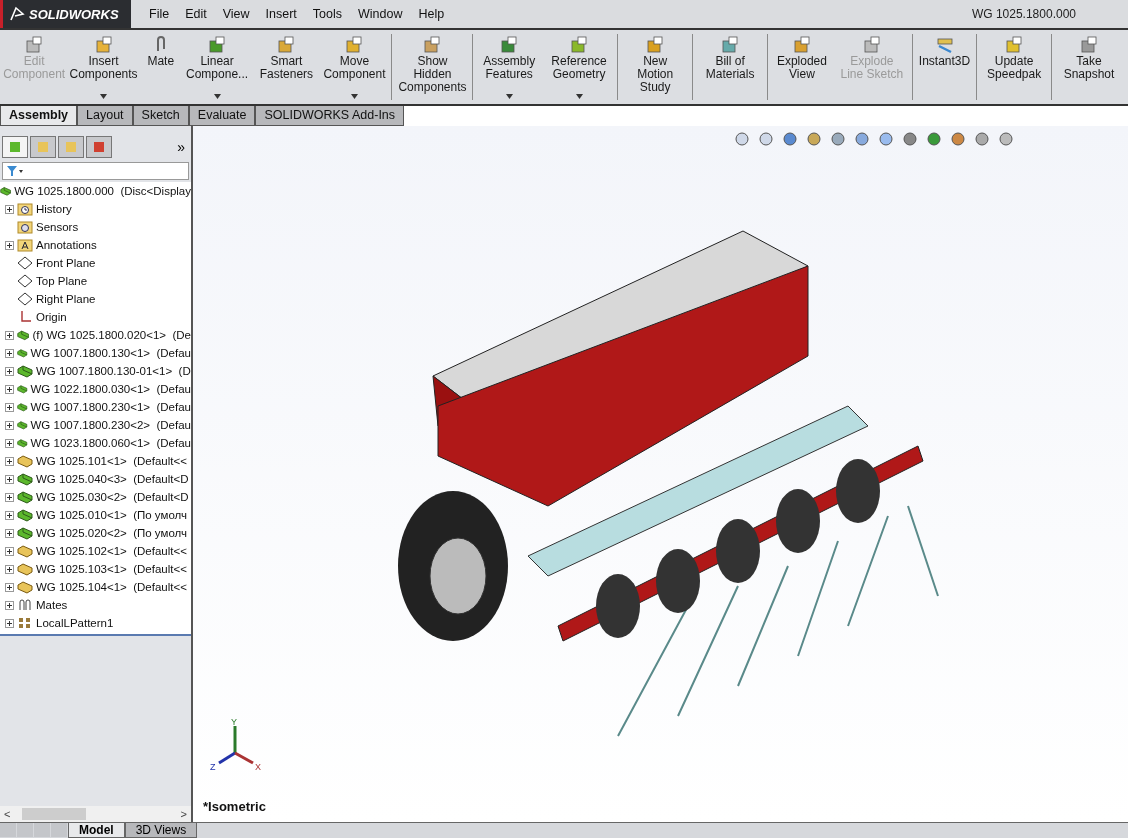 This screenshot has height=838, width=1128. Describe the element at coordinates (196, 14) in the screenshot. I see `menu-item: Edit` at that location.